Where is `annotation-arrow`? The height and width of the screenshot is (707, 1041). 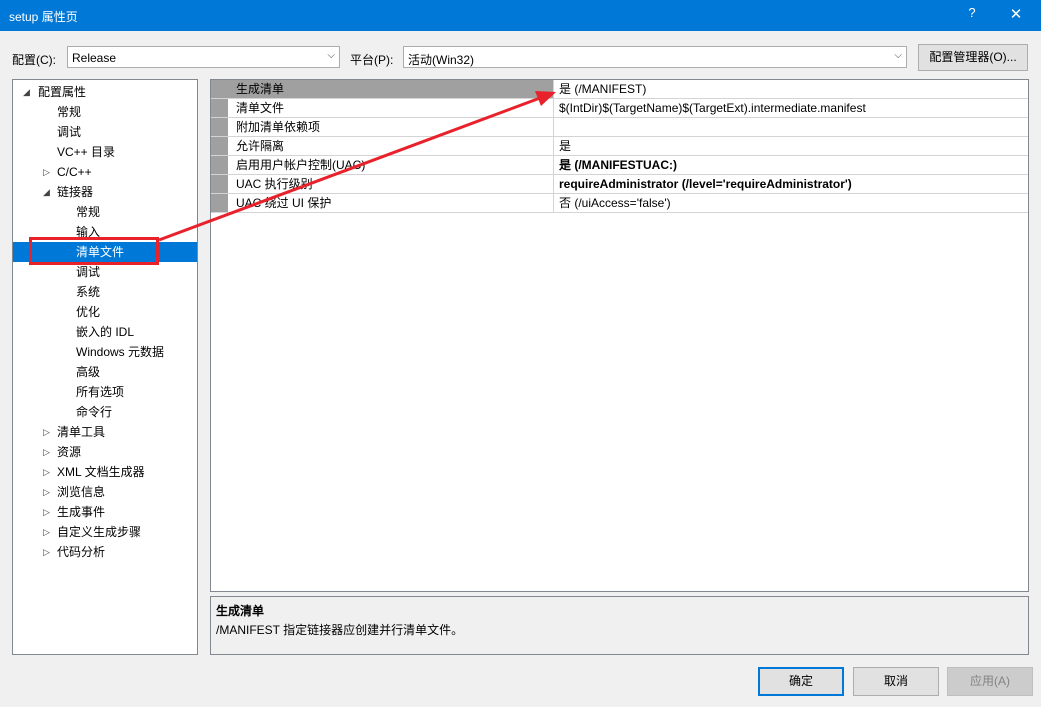
annotation-arrow is located at coordinates (357, 166).